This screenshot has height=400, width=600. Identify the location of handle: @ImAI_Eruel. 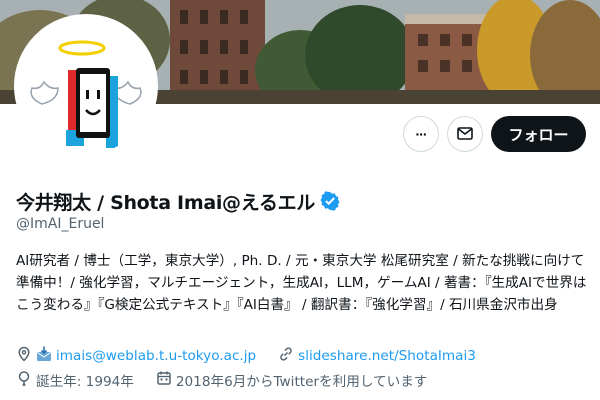
(60, 224).